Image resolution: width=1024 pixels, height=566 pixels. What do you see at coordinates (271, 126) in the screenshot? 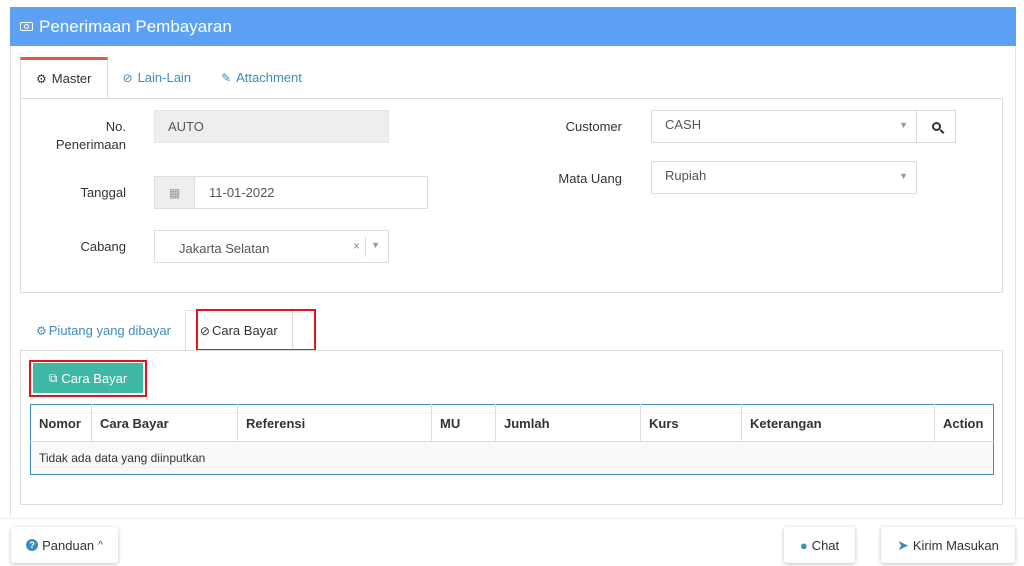
I see `no-penerimaan-field: AUTO` at bounding box center [271, 126].